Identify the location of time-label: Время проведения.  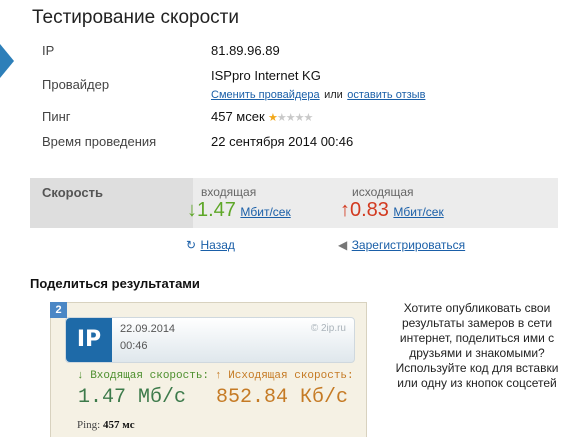
(99, 141).